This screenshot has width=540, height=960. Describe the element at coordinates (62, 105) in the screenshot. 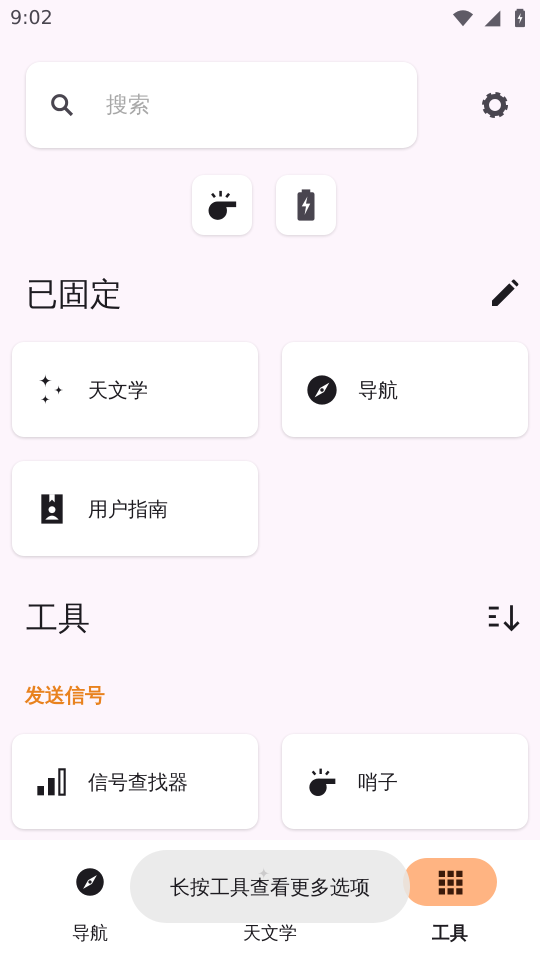

I see `search-icon` at that location.